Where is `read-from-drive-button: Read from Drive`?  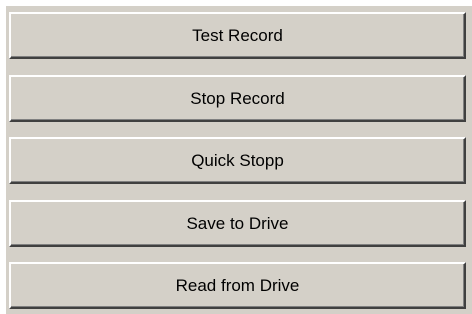
read-from-drive-button: Read from Drive is located at coordinates (237, 285).